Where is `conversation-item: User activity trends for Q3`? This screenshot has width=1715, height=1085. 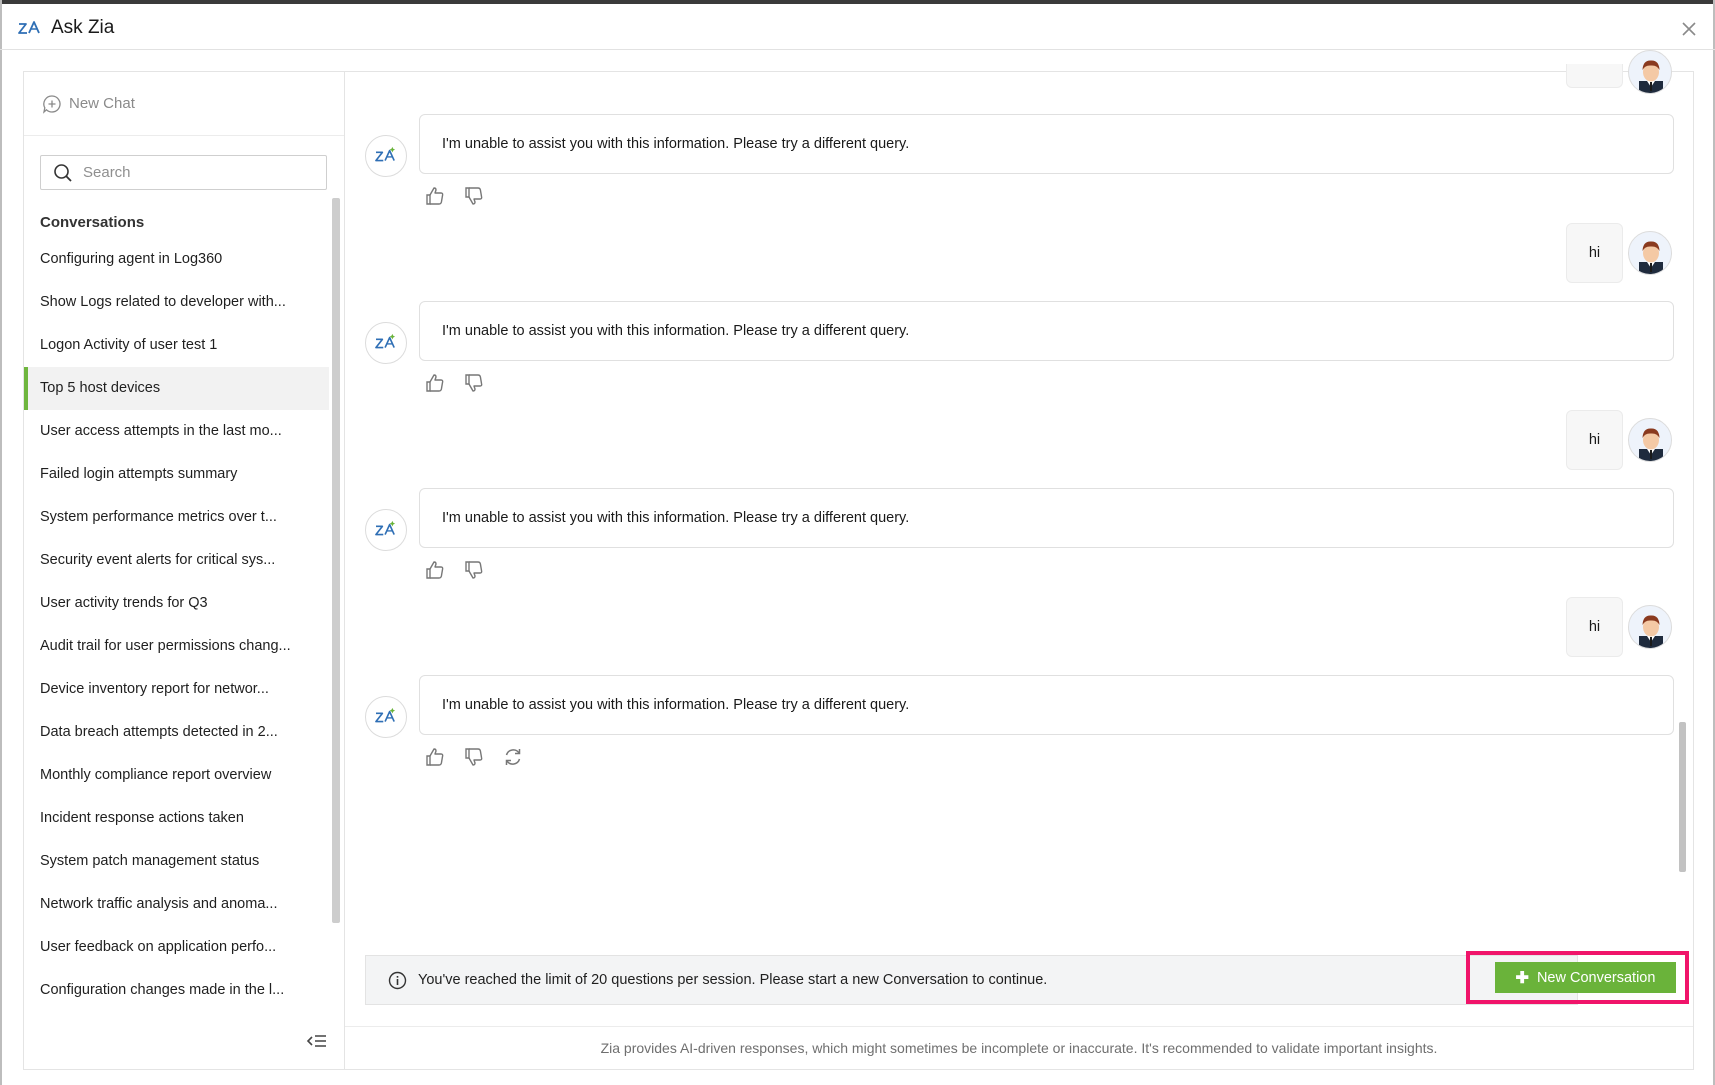 conversation-item: User activity trends for Q3 is located at coordinates (176, 603).